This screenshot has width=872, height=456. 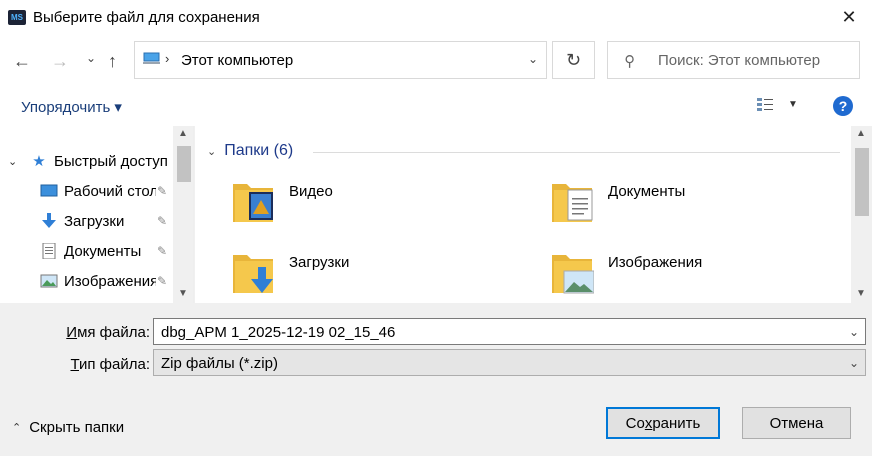 What do you see at coordinates (573, 274) in the screenshot?
I see `pictures-folder-icon` at bounding box center [573, 274].